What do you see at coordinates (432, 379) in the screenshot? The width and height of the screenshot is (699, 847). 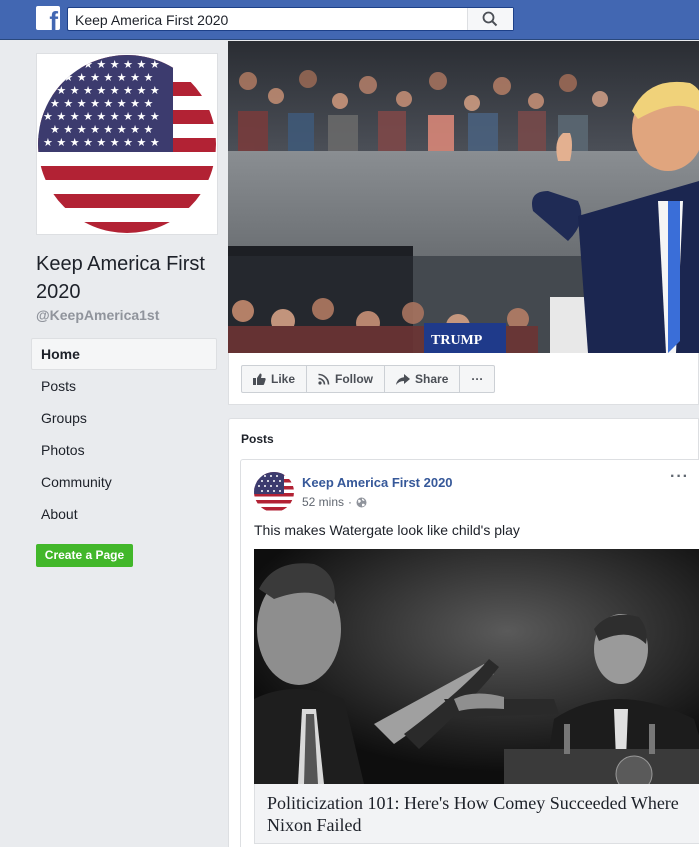 I see `share-label: Share` at bounding box center [432, 379].